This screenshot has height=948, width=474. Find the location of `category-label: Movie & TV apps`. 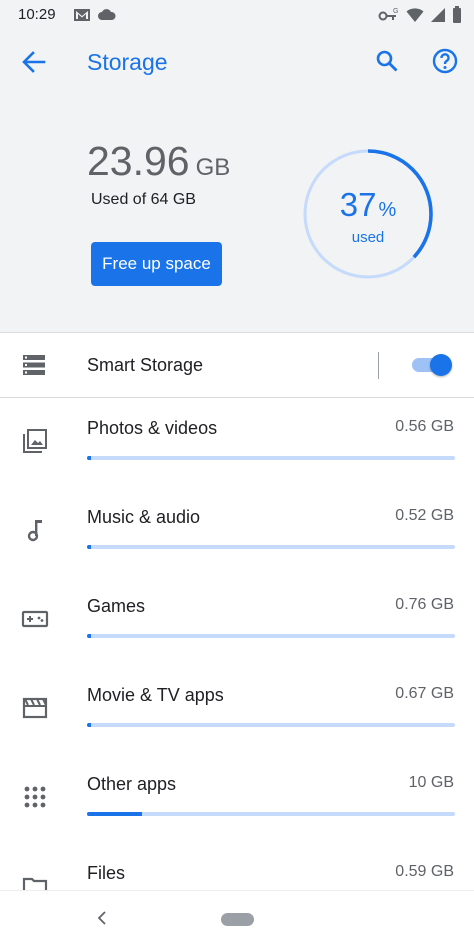

category-label: Movie & TV apps is located at coordinates (155, 695).